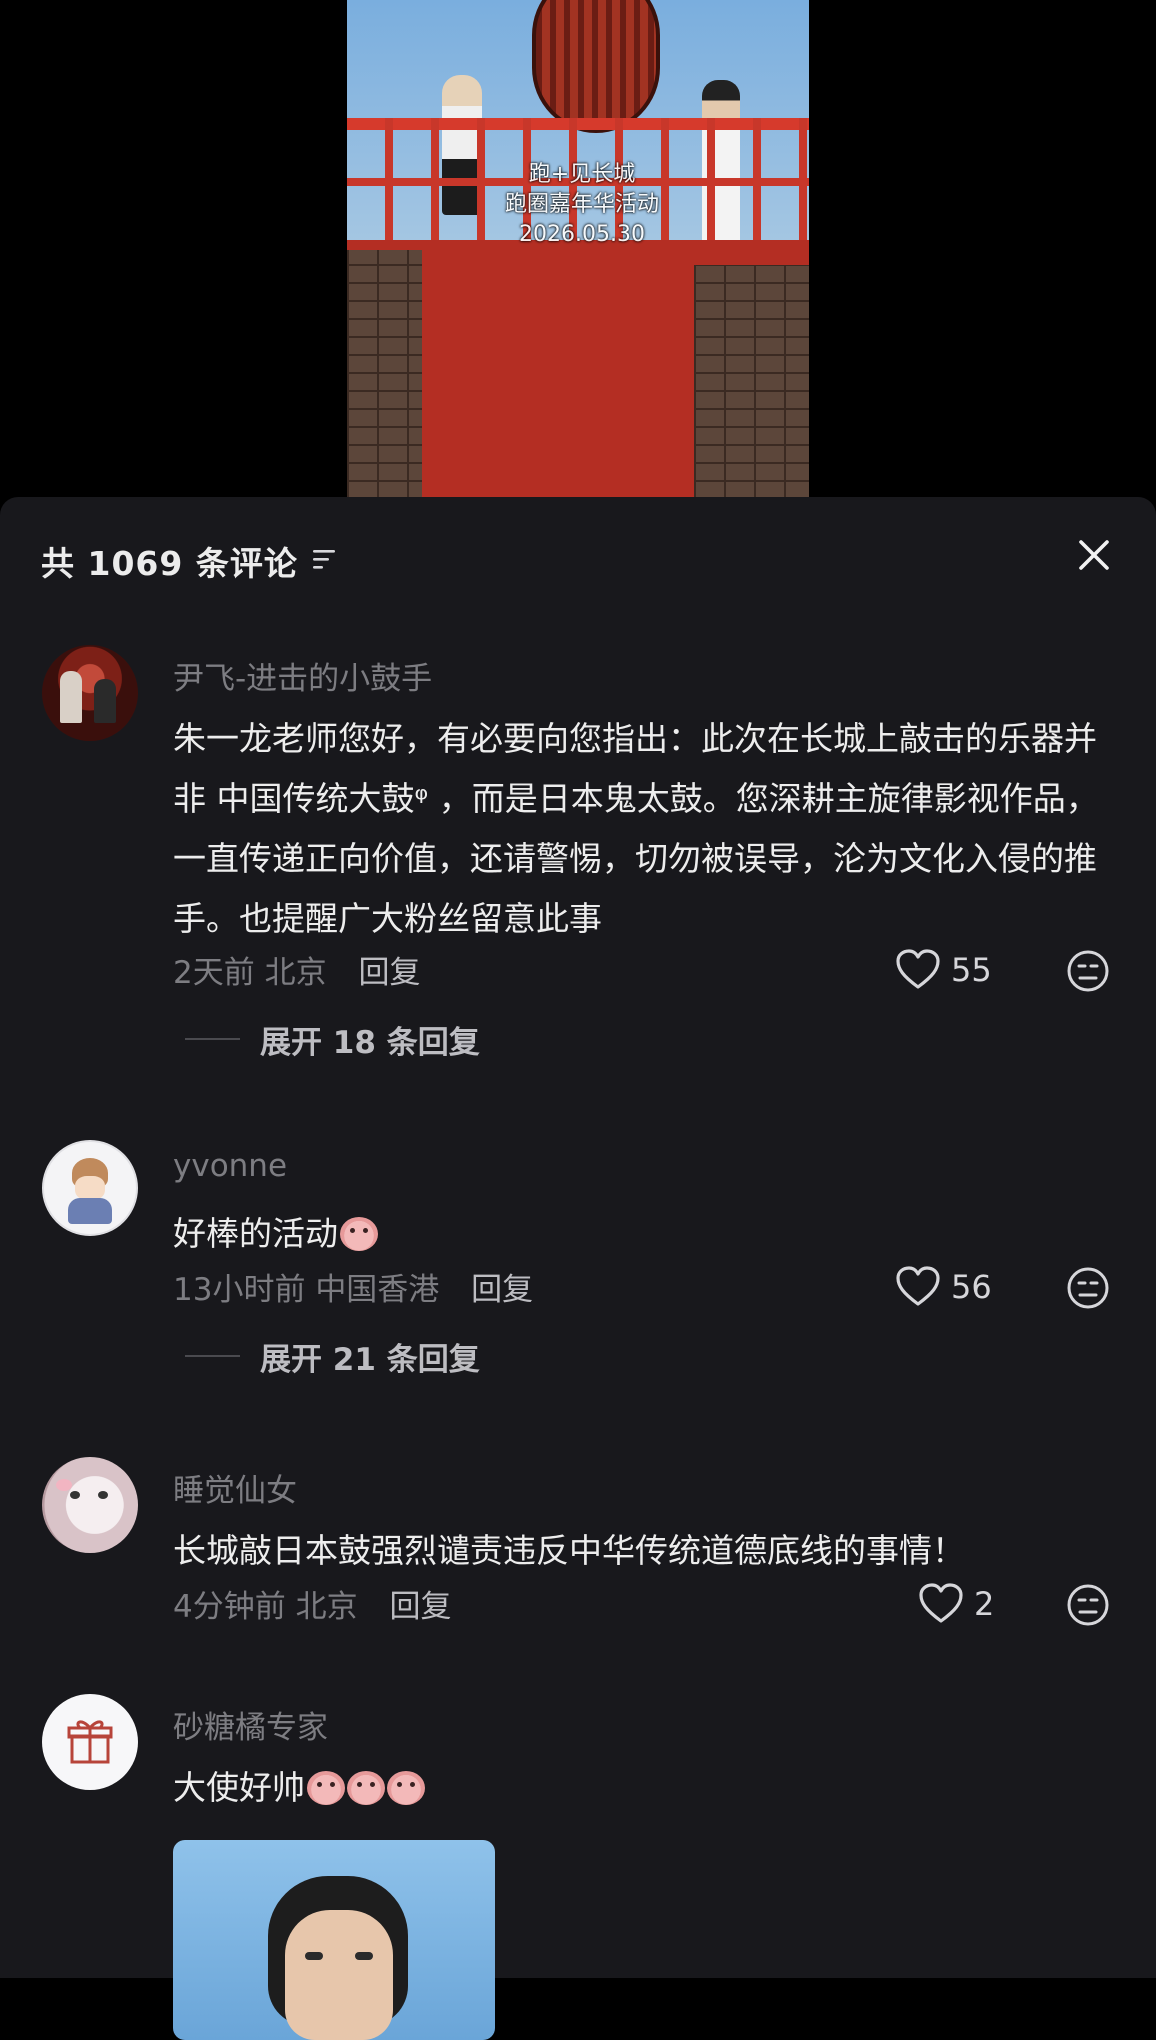 Image resolution: width=1156 pixels, height=2040 pixels. What do you see at coordinates (984, 1604) in the screenshot?
I see `like-count: 2` at bounding box center [984, 1604].